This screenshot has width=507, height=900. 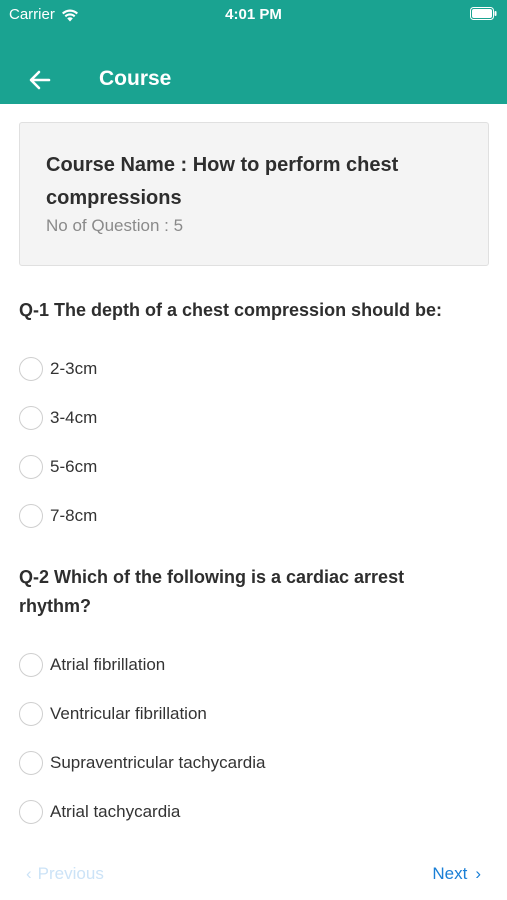 What do you see at coordinates (115, 811) in the screenshot?
I see `option-label: Atrial tachycardia` at bounding box center [115, 811].